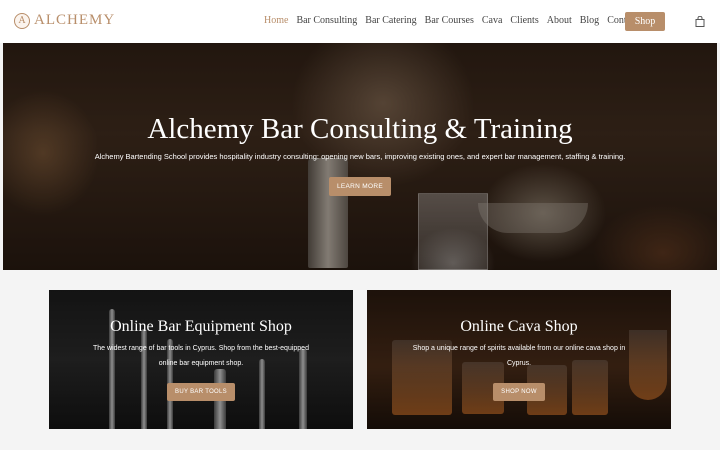 The width and height of the screenshot is (720, 450). What do you see at coordinates (533, 218) in the screenshot?
I see `coupe-glass-image` at bounding box center [533, 218].